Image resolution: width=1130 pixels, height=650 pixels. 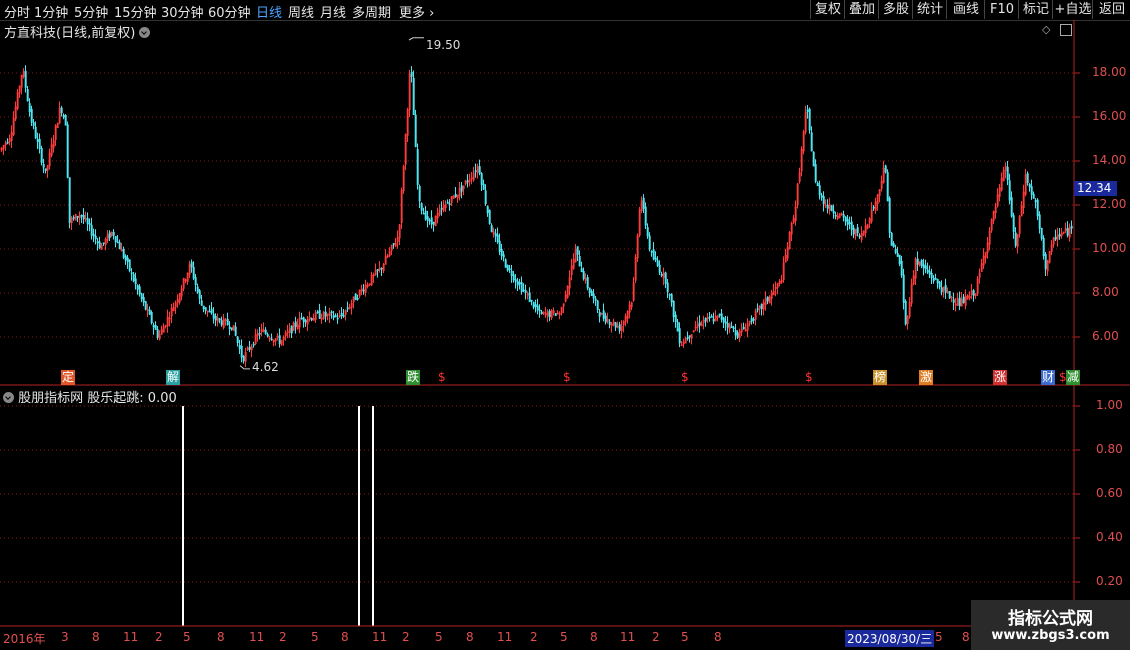 I want to click on current-price-tag: 12.34, so click(x=1095, y=188).